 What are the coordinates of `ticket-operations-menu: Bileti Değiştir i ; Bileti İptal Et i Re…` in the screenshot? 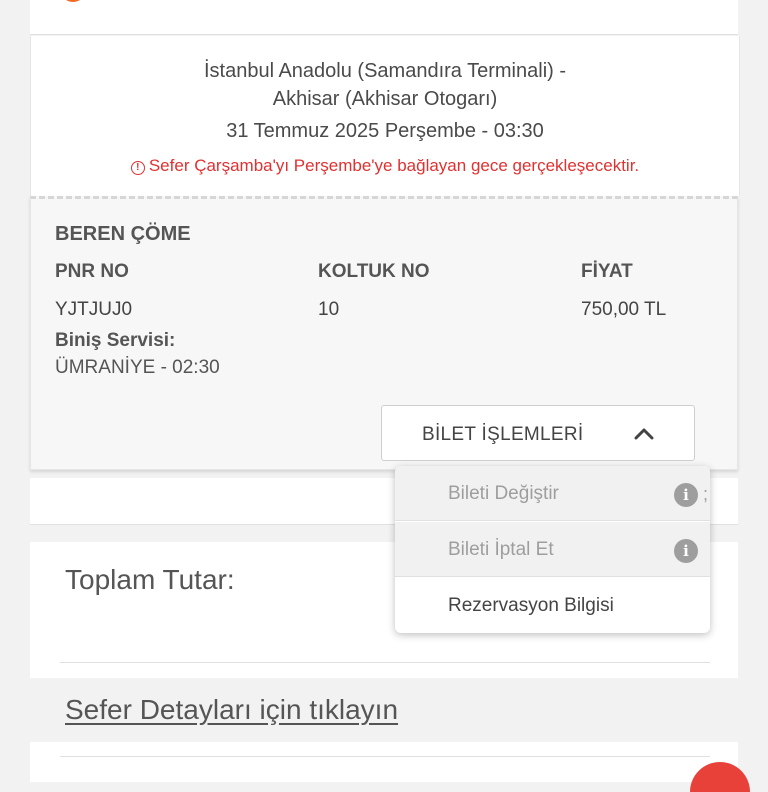 It's located at (552, 549).